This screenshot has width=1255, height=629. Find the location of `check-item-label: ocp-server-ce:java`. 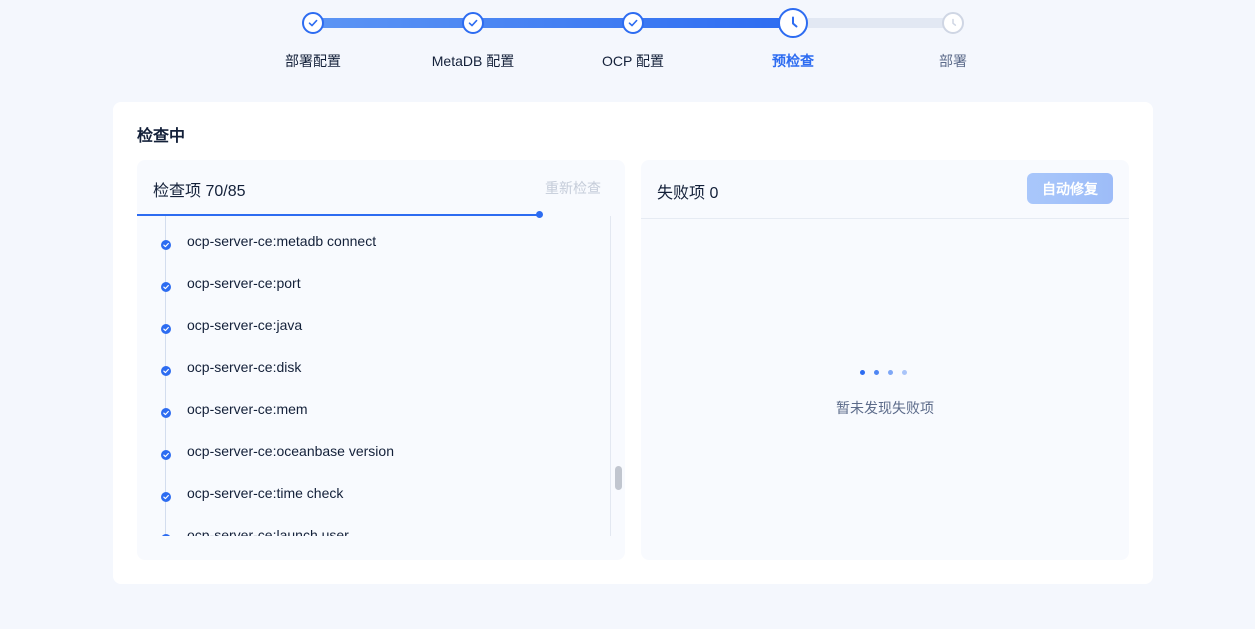

check-item-label: ocp-server-ce:java is located at coordinates (245, 325).